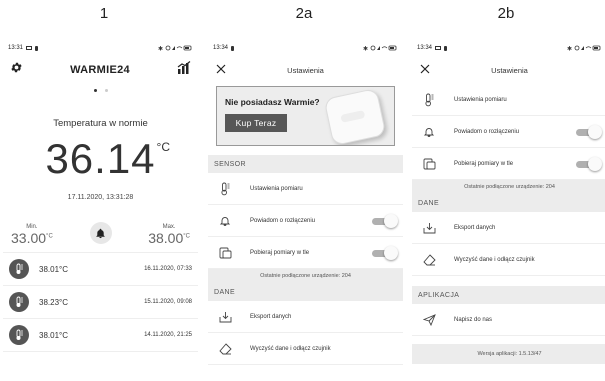 This screenshot has width=605, height=381. I want to click on page-indicator, so click(100, 90).